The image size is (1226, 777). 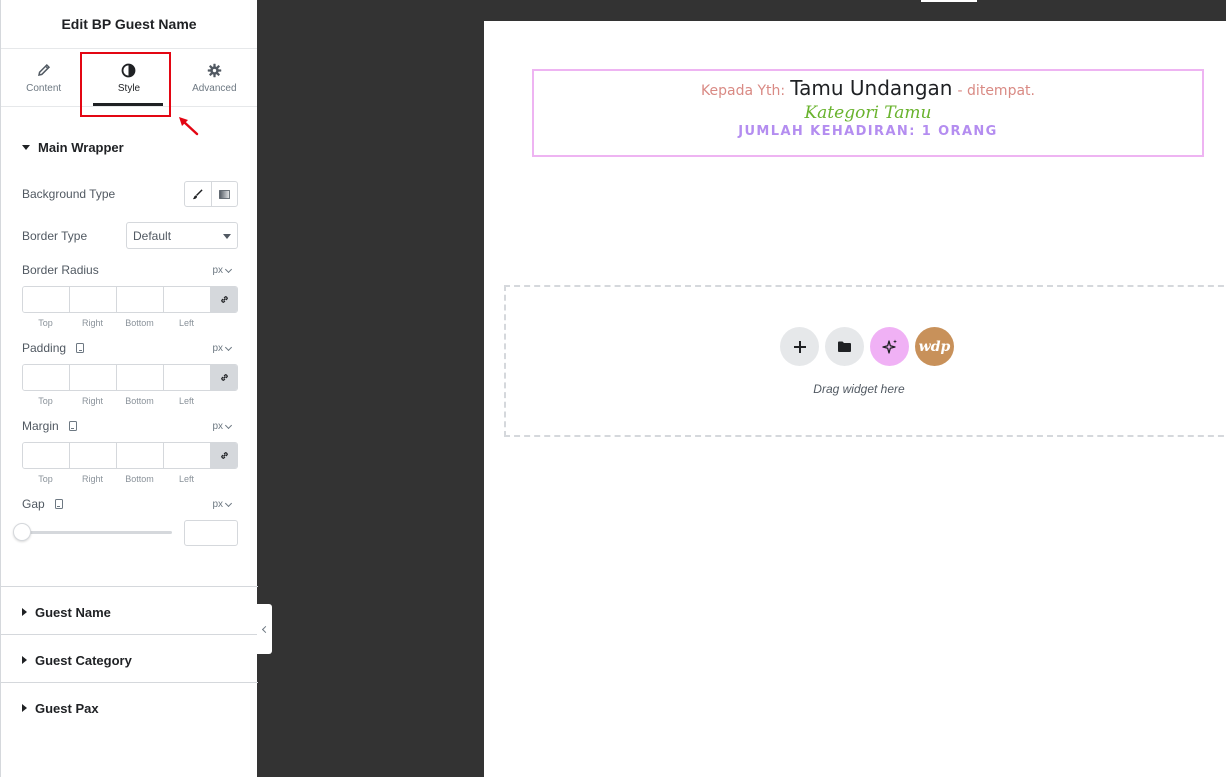 I want to click on section-guest-pax-label: Guest Pax, so click(x=67, y=708).